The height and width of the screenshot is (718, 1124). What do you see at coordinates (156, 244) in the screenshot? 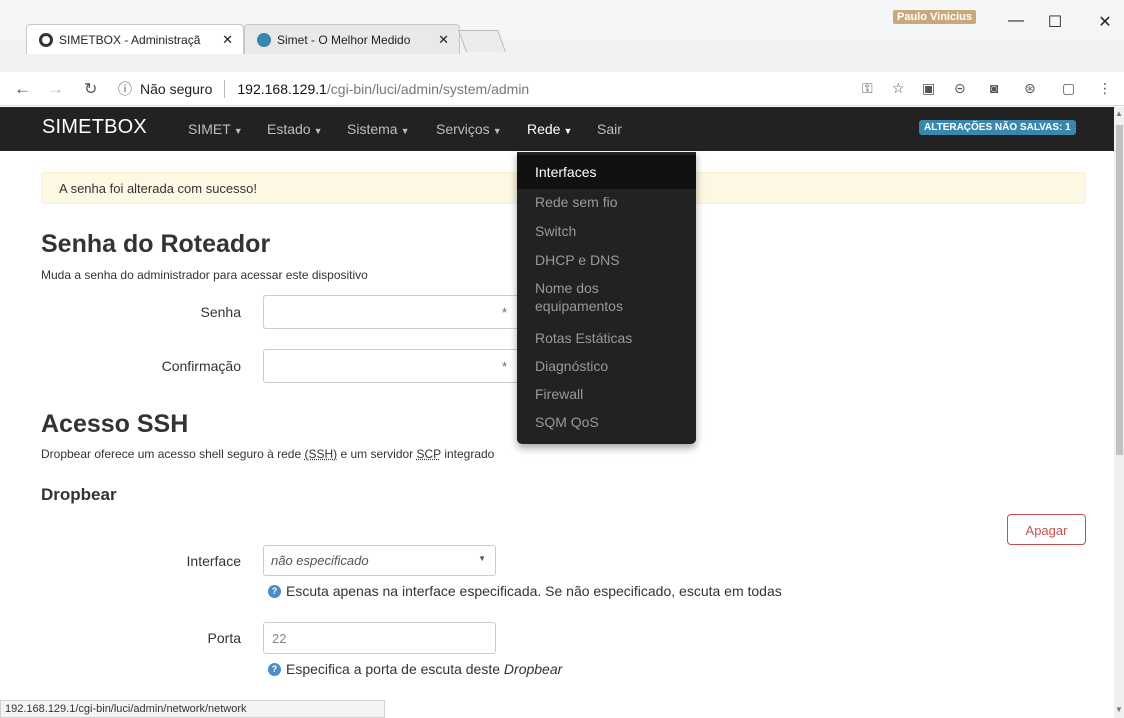
I see `password-section-title: Senha do Roteador` at bounding box center [156, 244].